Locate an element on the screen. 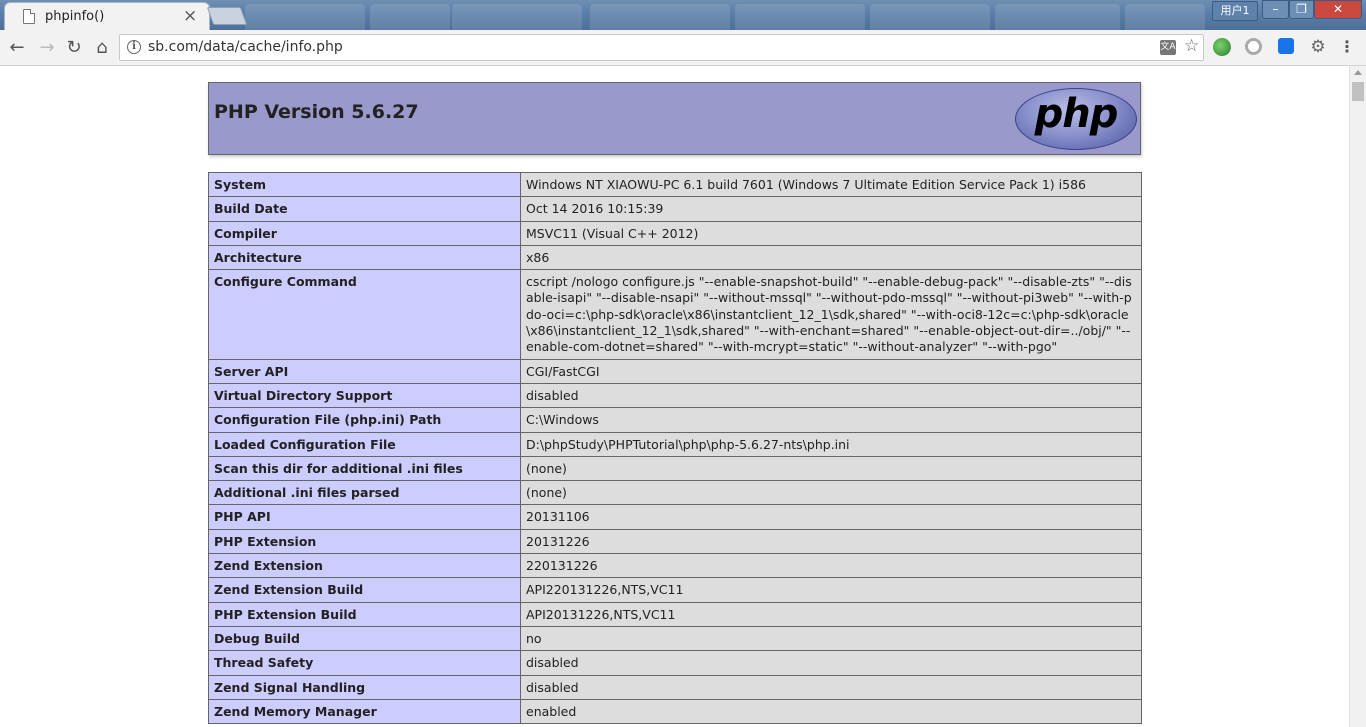  row-key: Thread Safety is located at coordinates (364, 663).